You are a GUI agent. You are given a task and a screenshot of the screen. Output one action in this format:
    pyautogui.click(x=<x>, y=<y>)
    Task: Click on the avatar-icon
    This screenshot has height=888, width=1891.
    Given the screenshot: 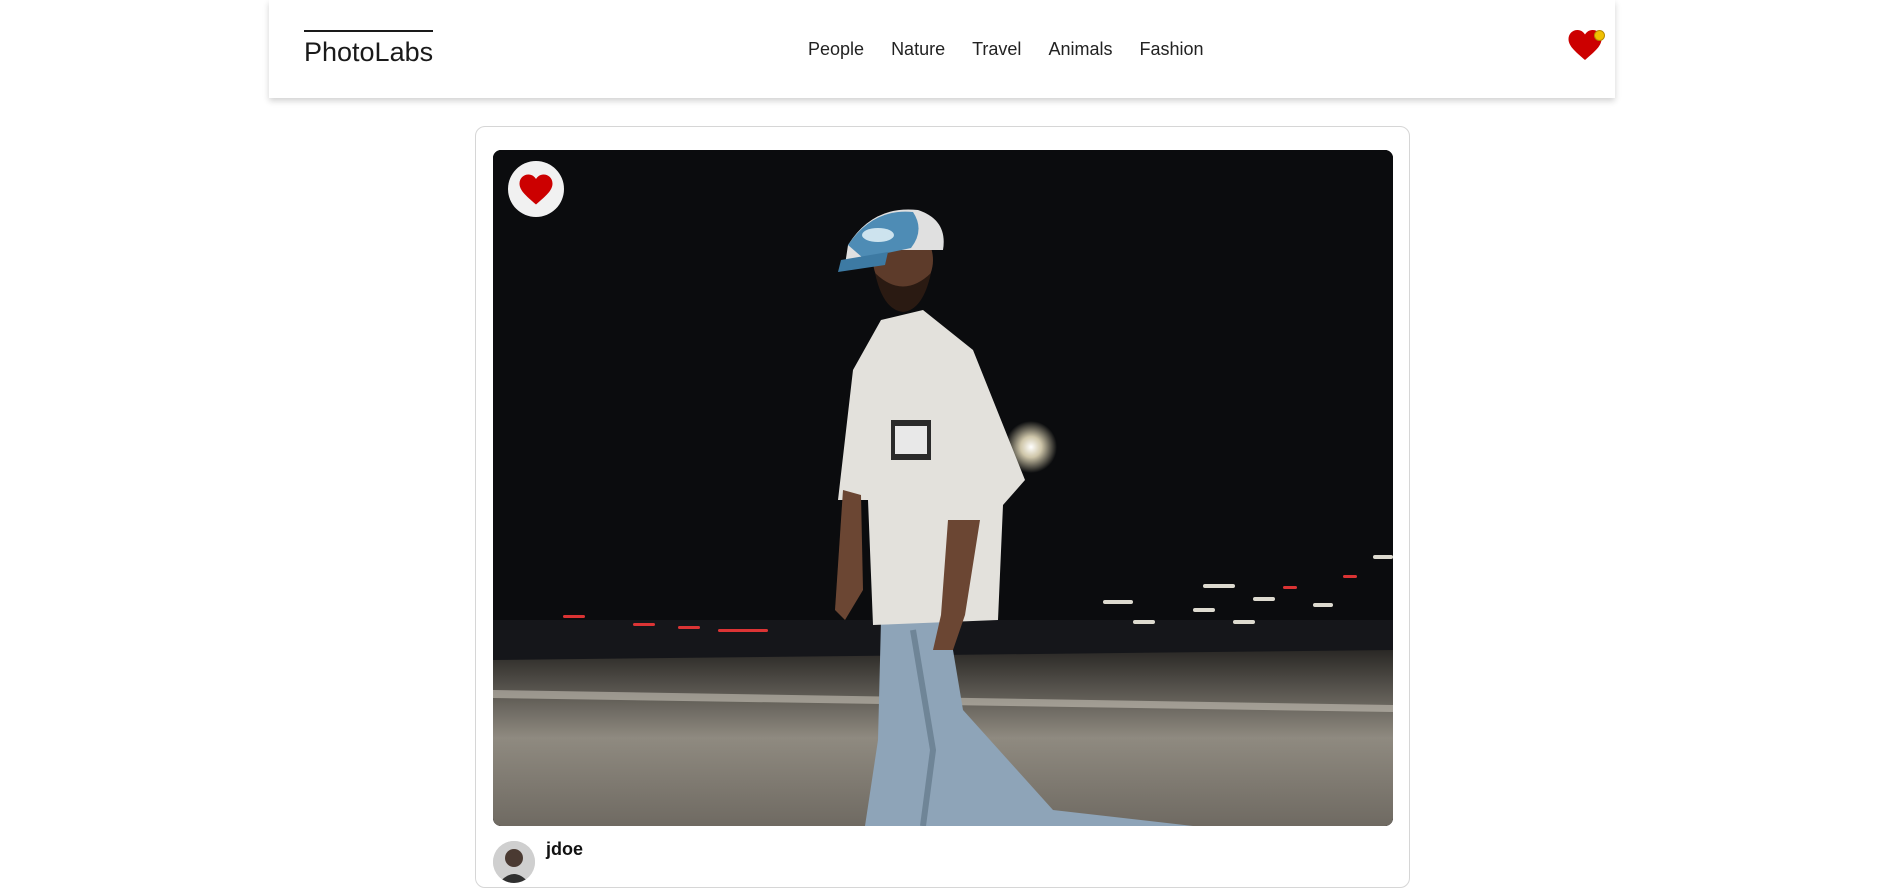 What is the action you would take?
    pyautogui.click(x=514, y=862)
    